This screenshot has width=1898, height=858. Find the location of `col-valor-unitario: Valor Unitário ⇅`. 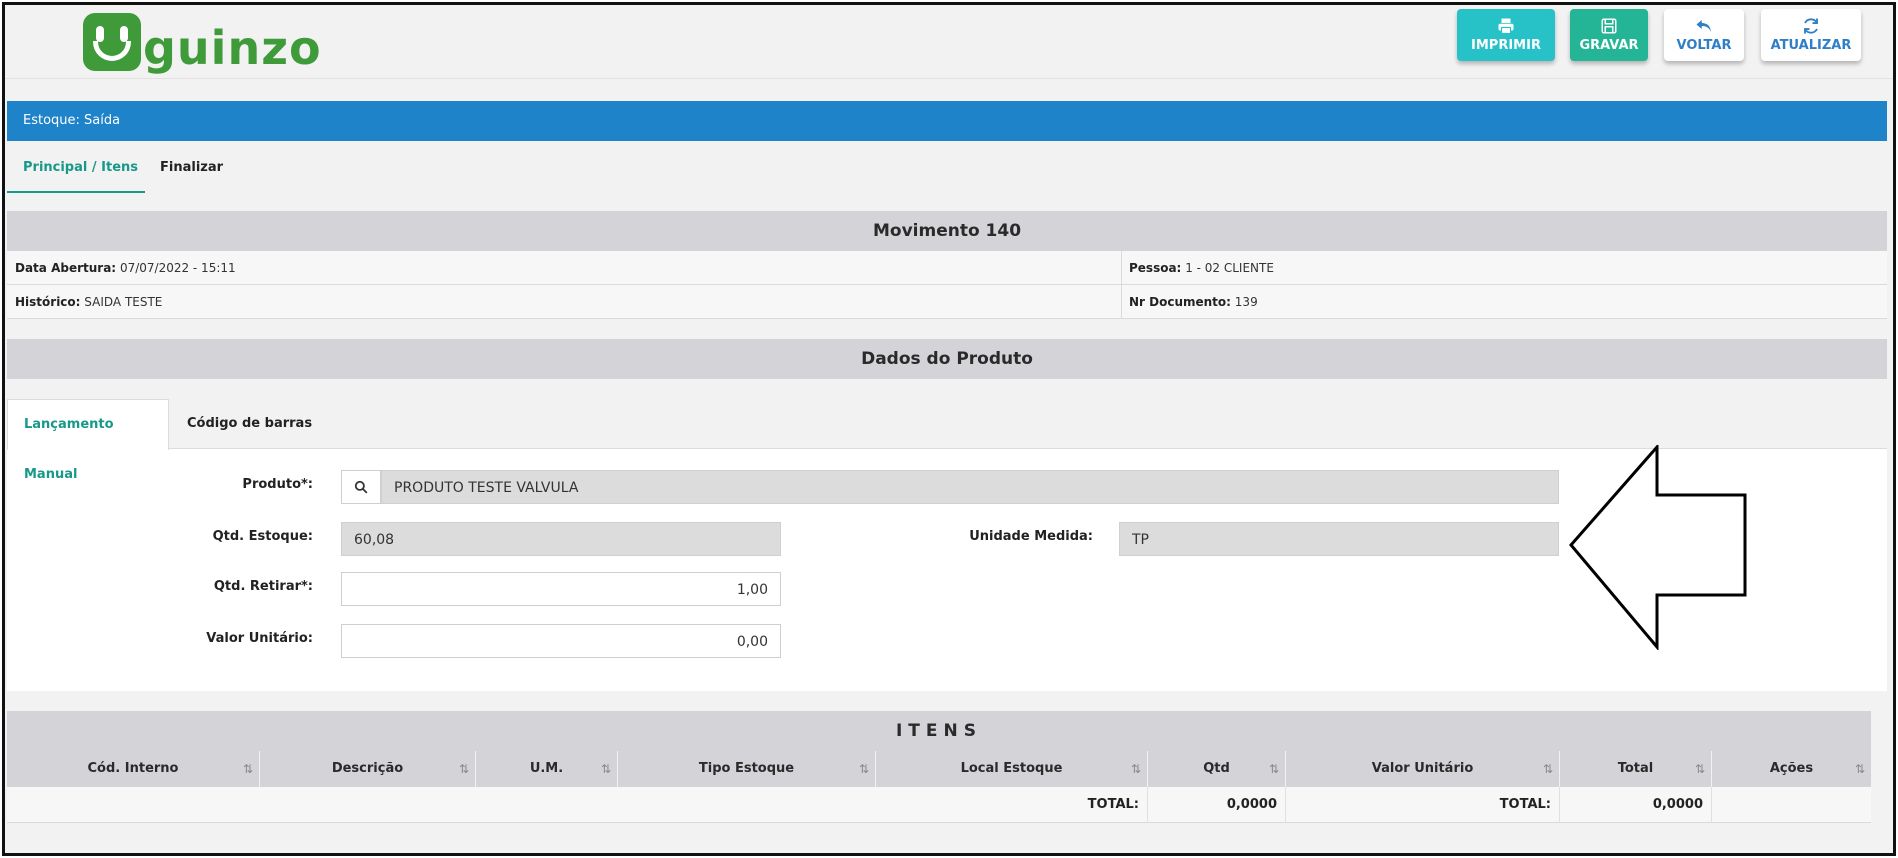

col-valor-unitario: Valor Unitário ⇅ is located at coordinates (1423, 769).